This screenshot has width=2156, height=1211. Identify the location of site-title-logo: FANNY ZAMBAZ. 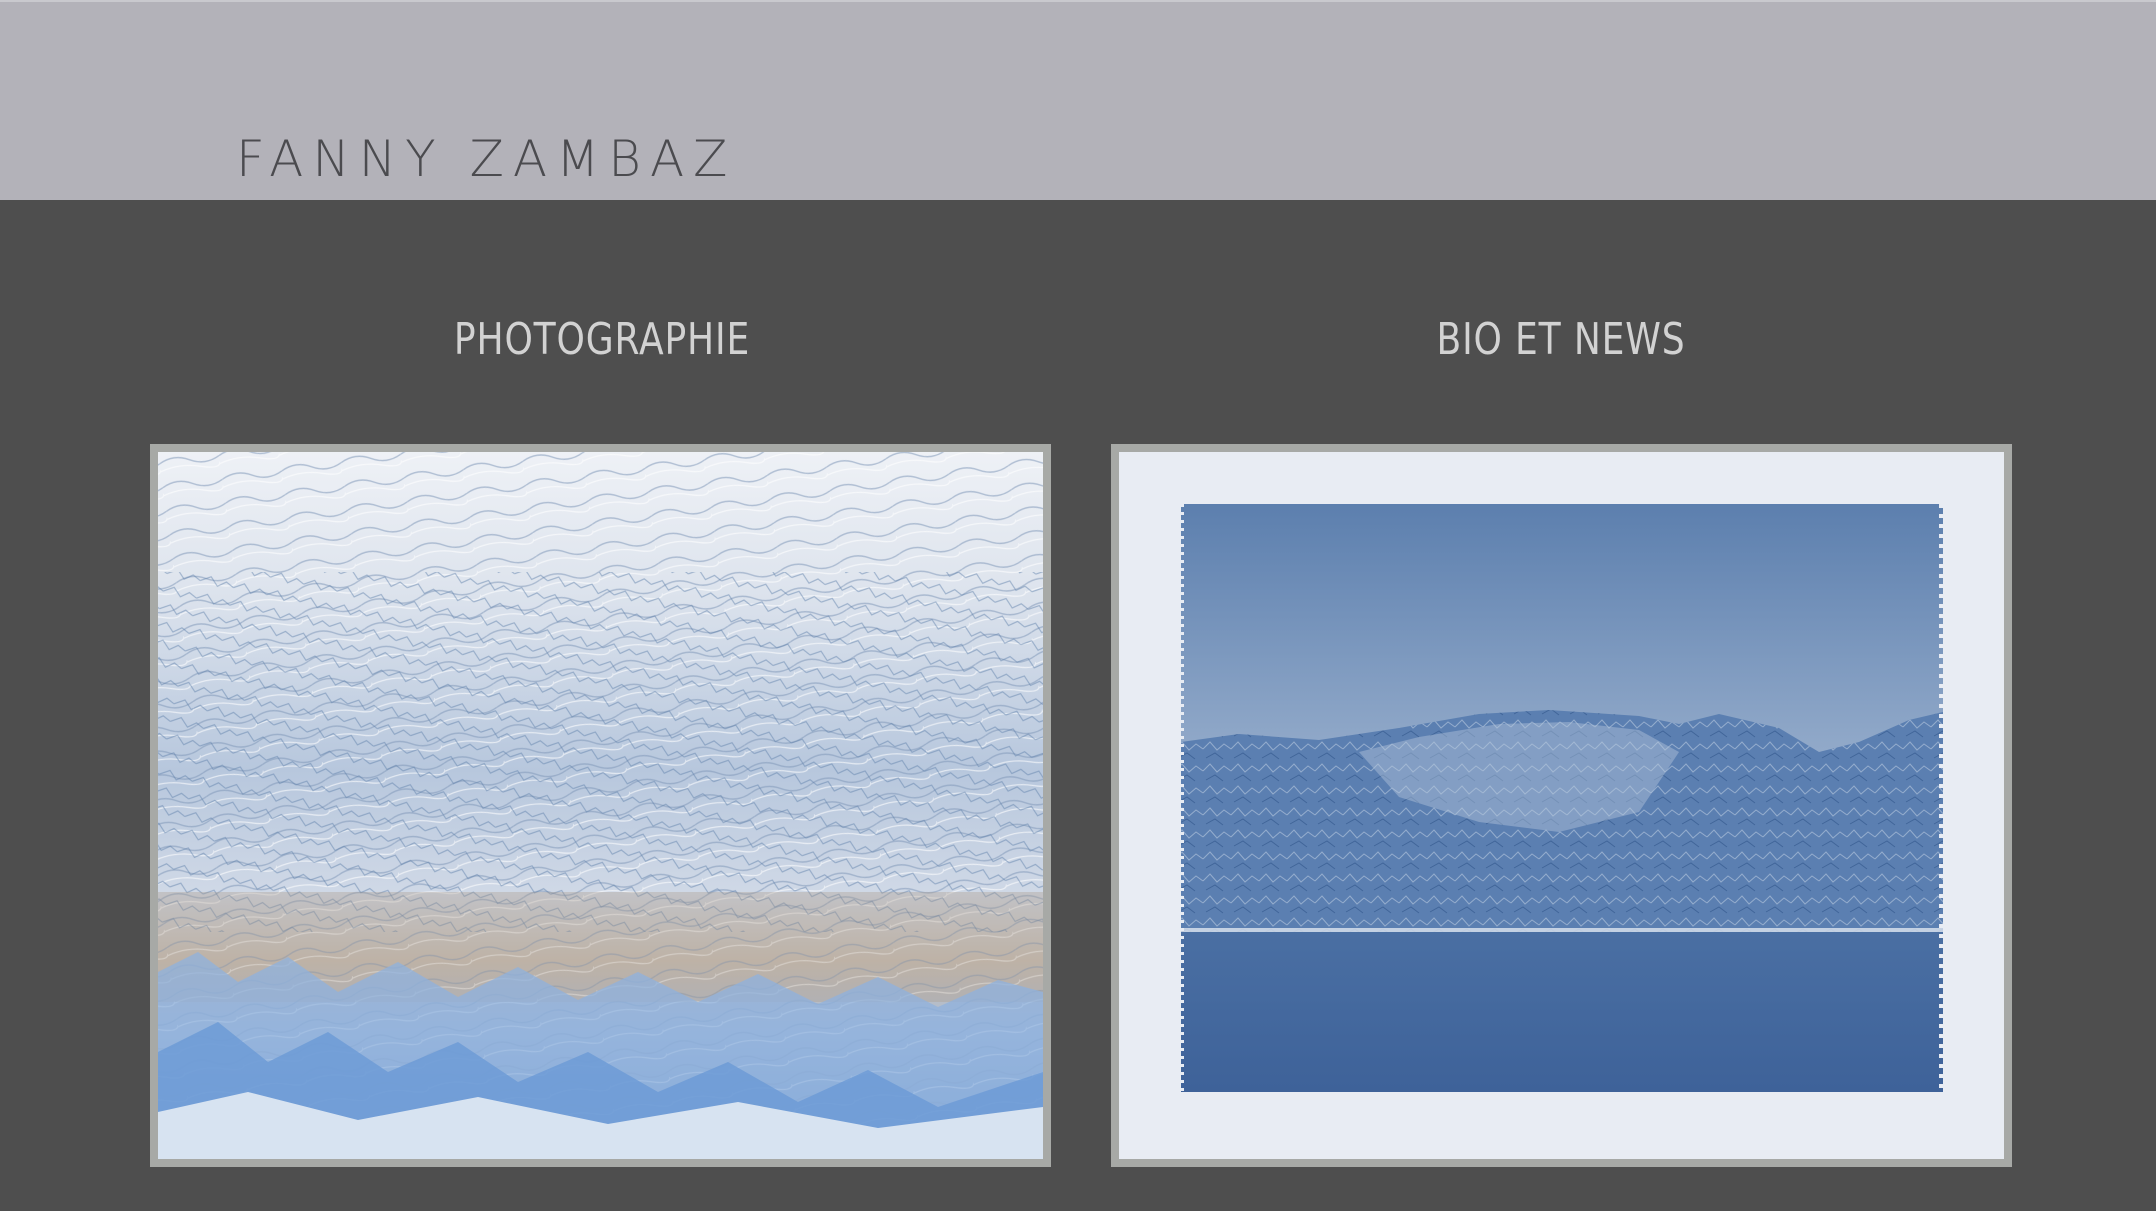
(486, 159).